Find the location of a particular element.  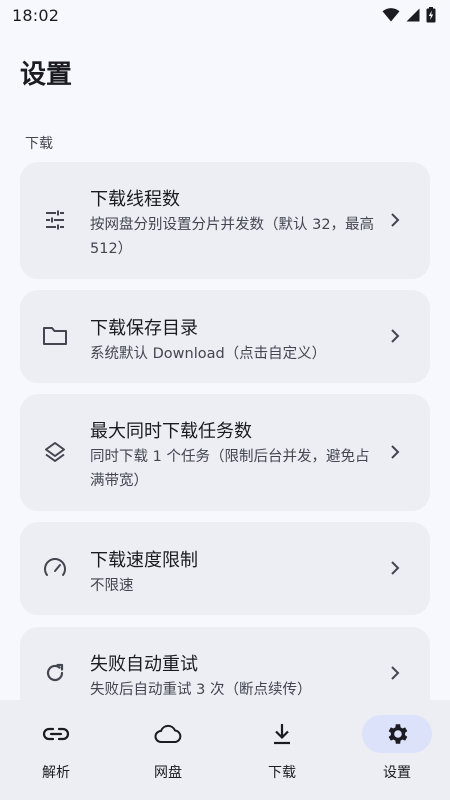

setting-title: 失败自动重试 is located at coordinates (144, 664).